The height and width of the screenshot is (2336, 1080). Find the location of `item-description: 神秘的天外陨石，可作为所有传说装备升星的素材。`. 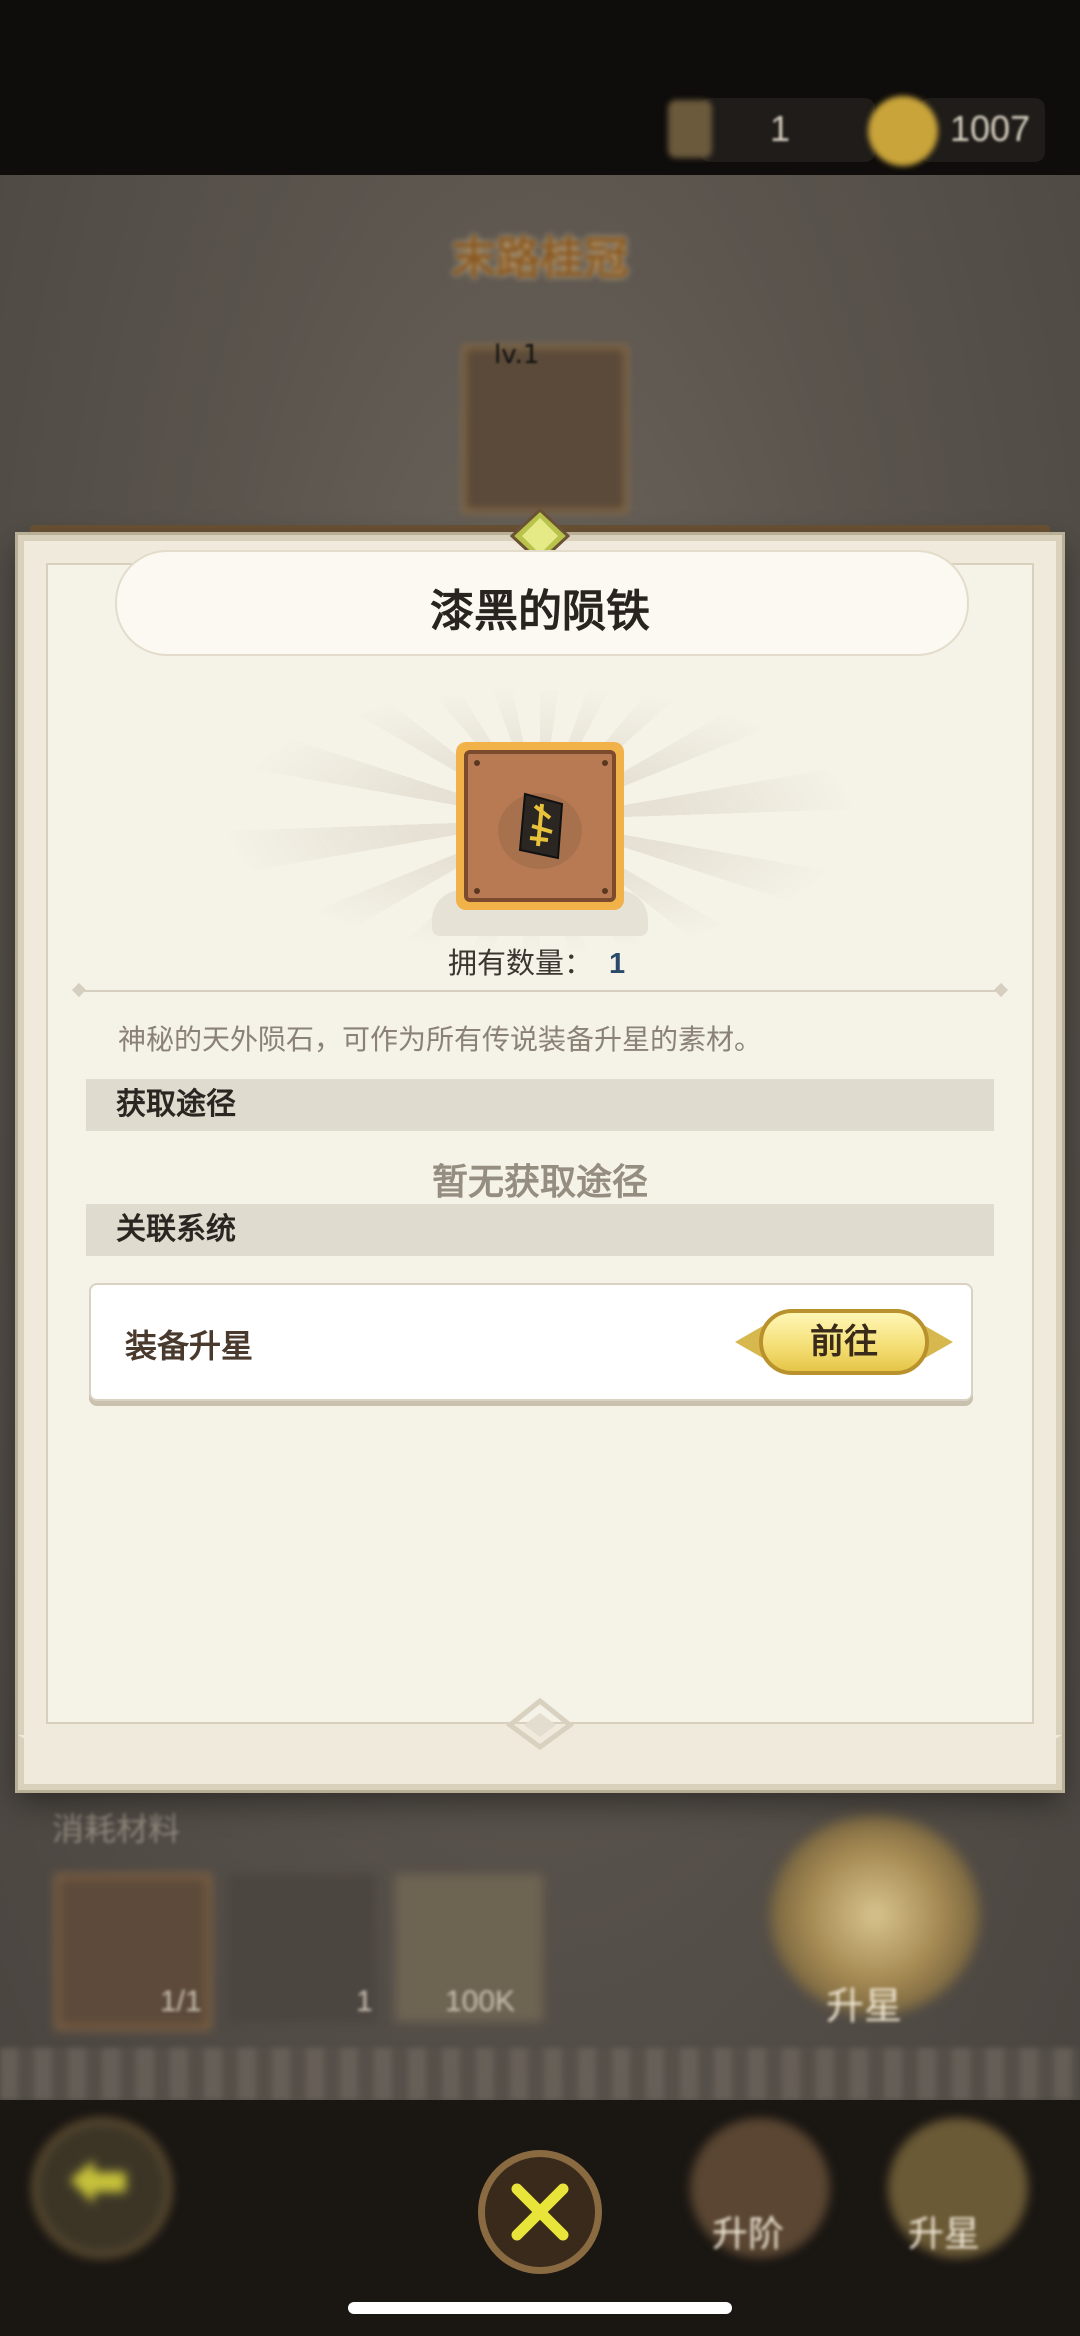

item-description: 神秘的天外陨石，可作为所有传说装备升星的素材。 is located at coordinates (440, 1039).